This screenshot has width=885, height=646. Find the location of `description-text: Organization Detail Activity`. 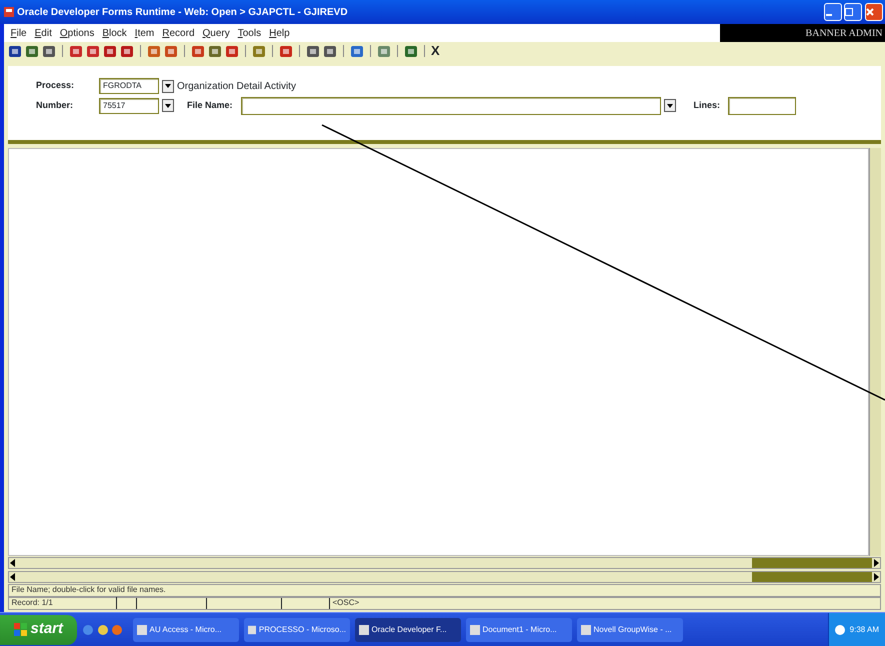

description-text: Organization Detail Activity is located at coordinates (236, 87).